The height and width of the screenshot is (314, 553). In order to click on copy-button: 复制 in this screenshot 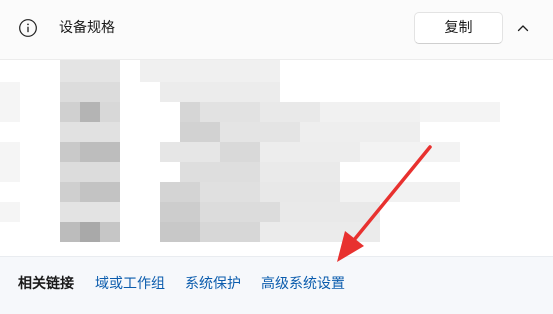, I will do `click(458, 28)`.